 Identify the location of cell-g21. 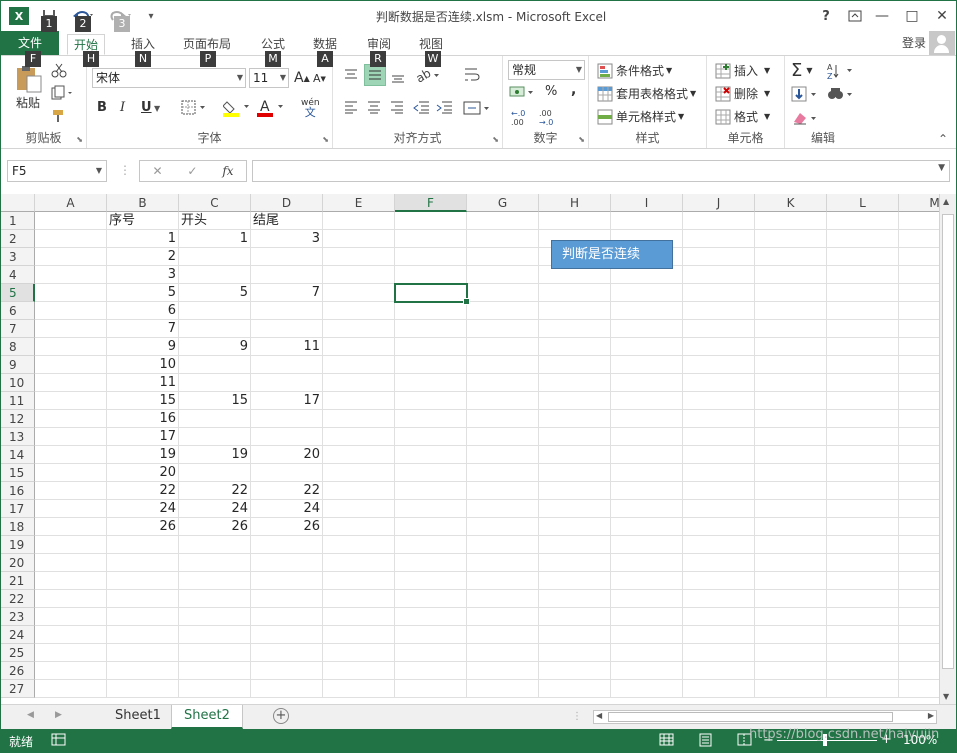
(503, 581).